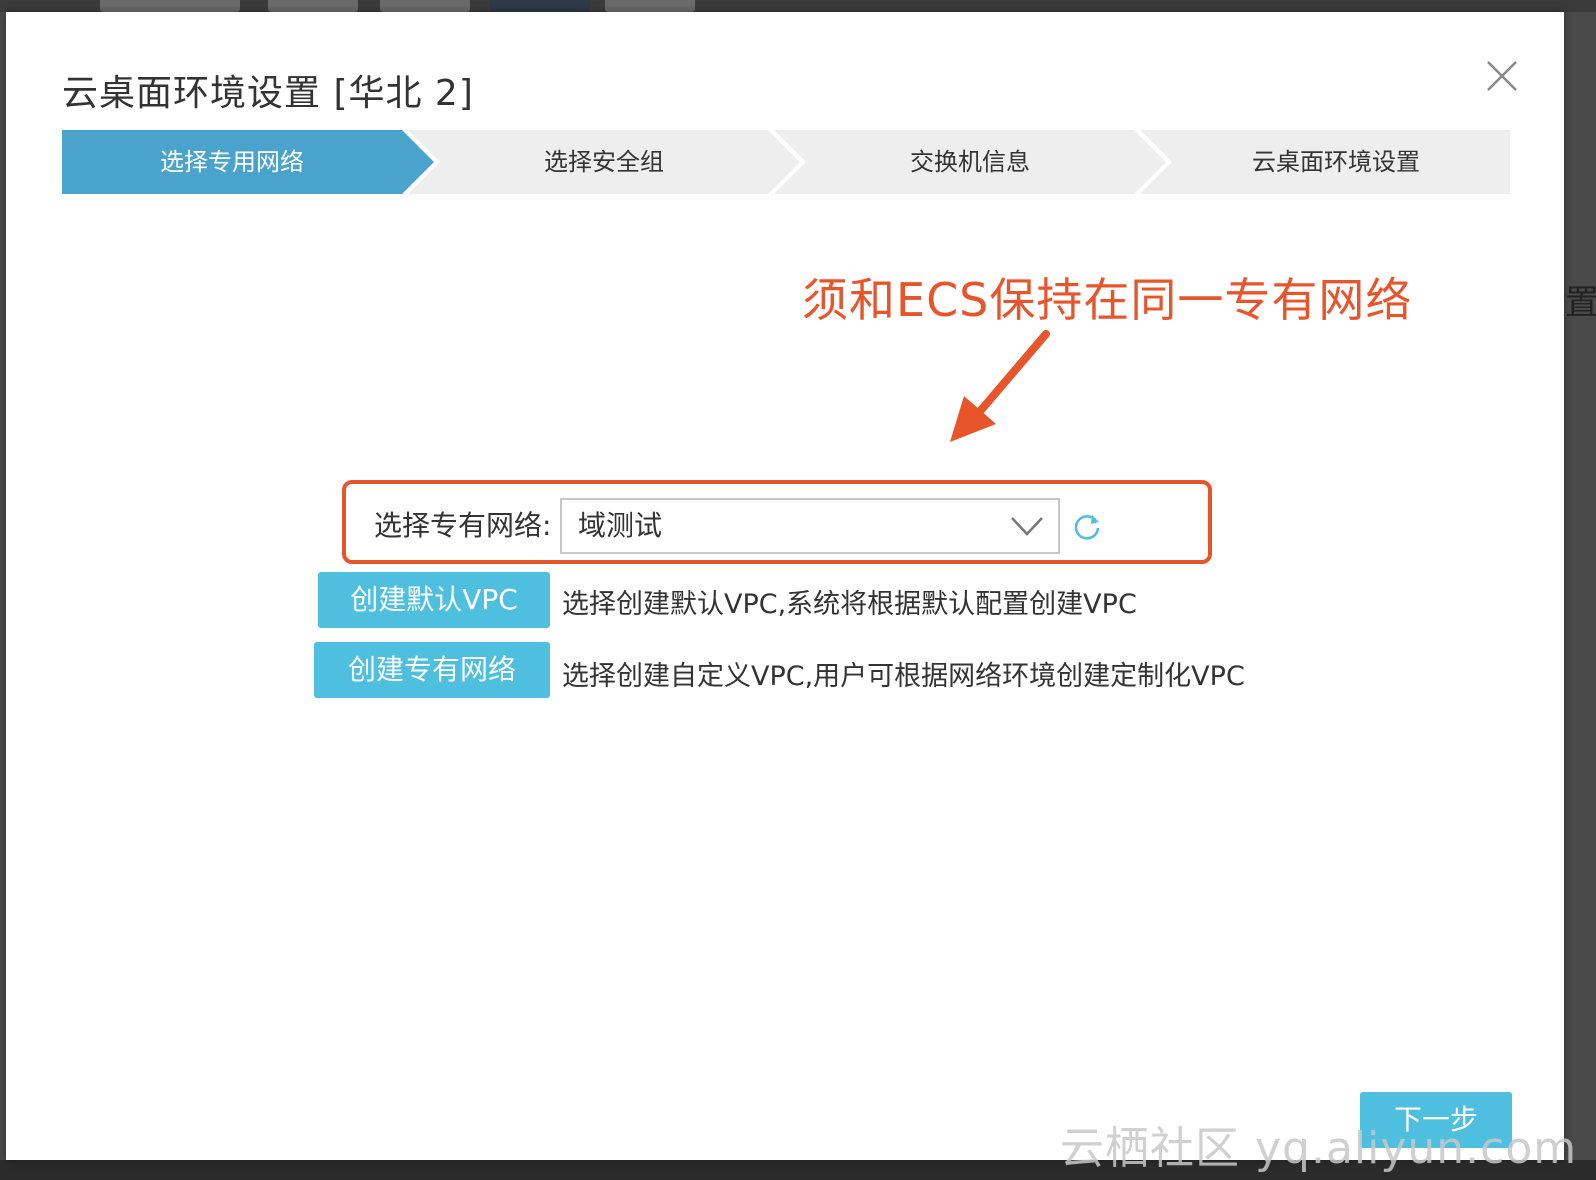  Describe the element at coordinates (1502, 76) in the screenshot. I see `close-icon` at that location.